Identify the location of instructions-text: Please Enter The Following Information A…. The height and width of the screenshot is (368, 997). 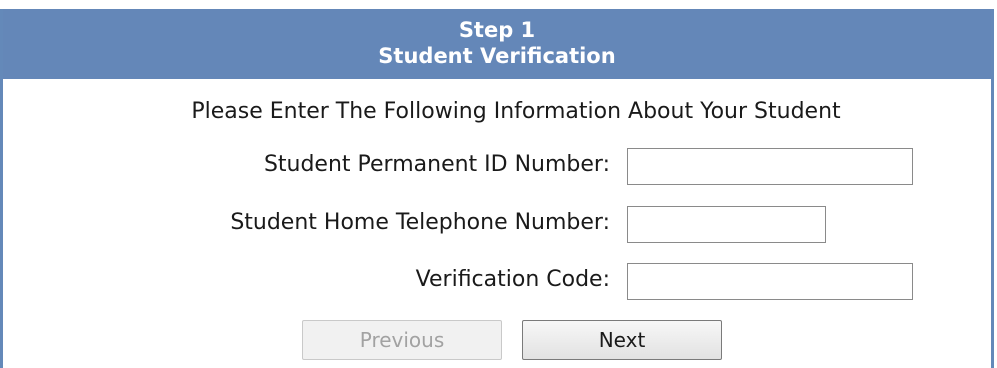
(516, 111).